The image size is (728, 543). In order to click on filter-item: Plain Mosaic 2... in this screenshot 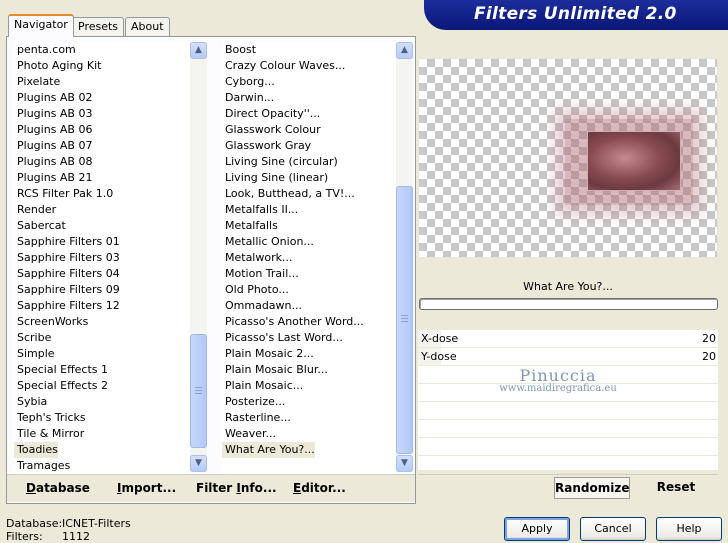, I will do `click(268, 354)`.